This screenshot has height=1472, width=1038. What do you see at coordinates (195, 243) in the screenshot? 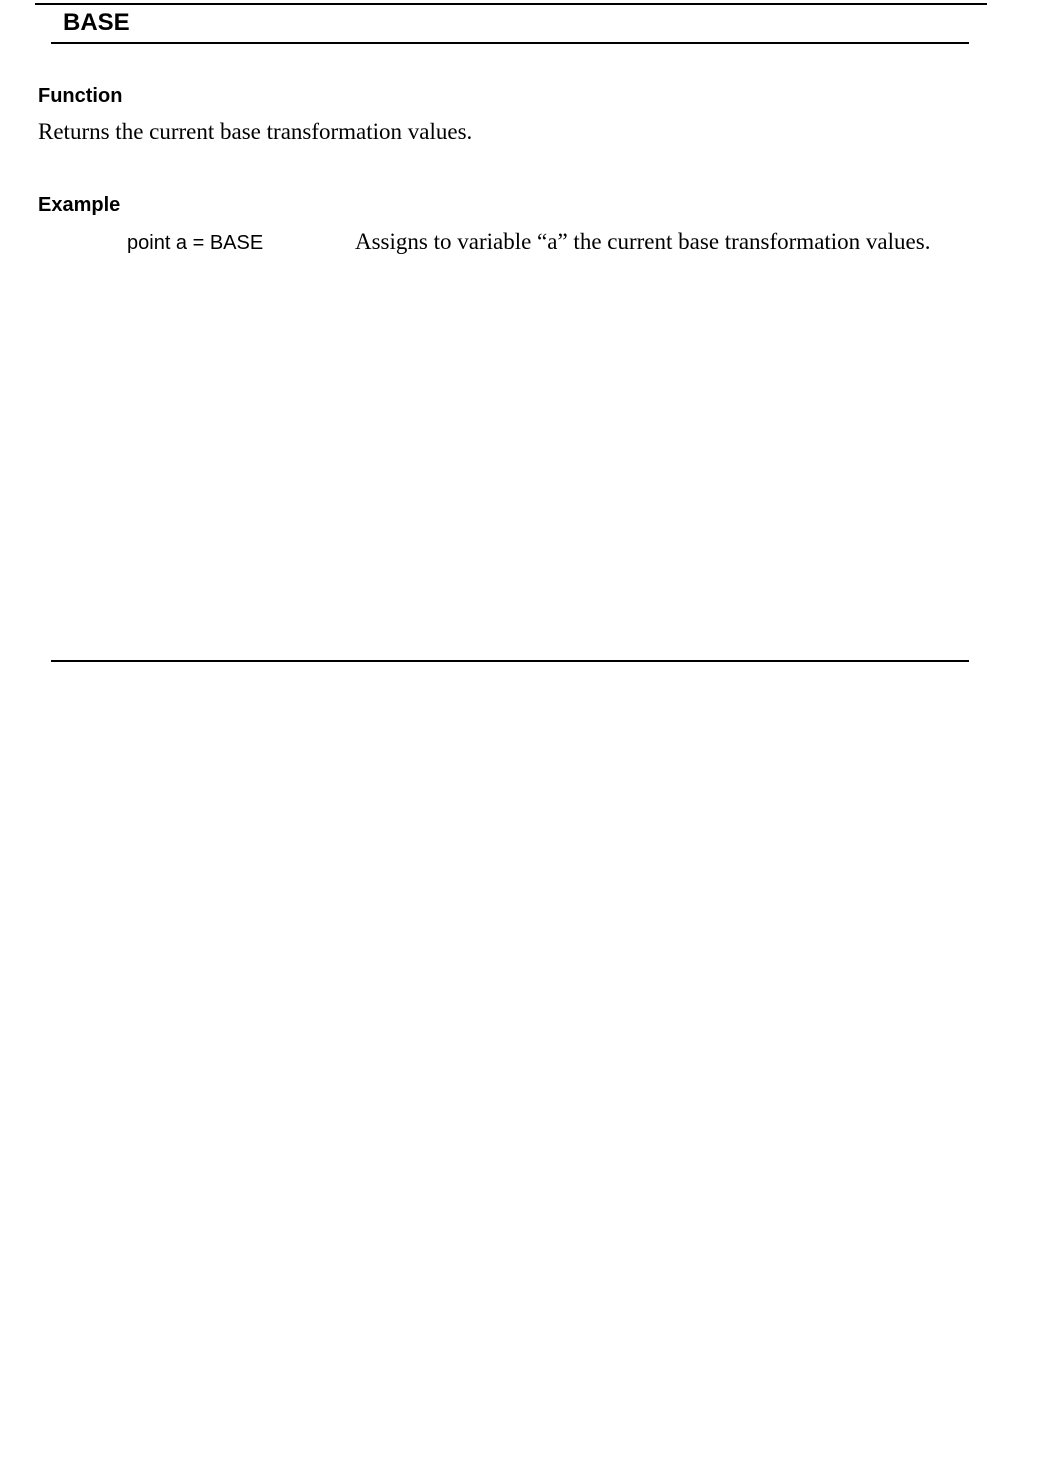
I see `example-code: point a = BASE` at bounding box center [195, 243].